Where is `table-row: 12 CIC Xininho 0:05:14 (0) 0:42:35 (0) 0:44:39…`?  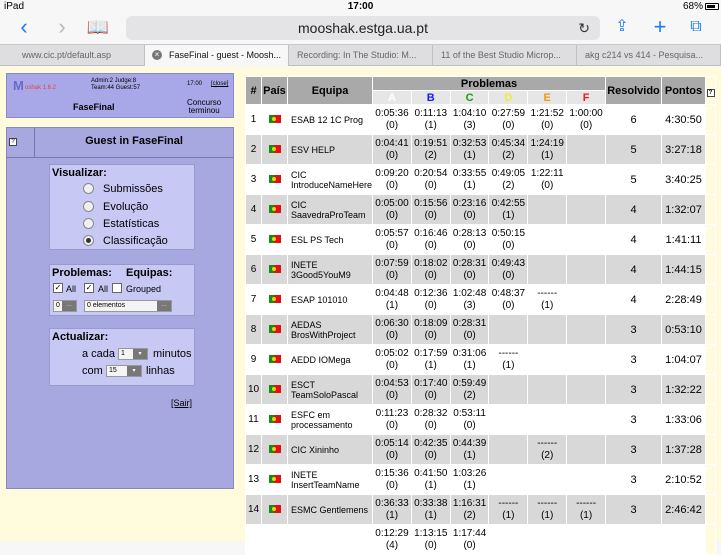 table-row: 12 CIC Xininho 0:05:14 (0) 0:42:35 (0) 0:44:39… is located at coordinates (480, 449).